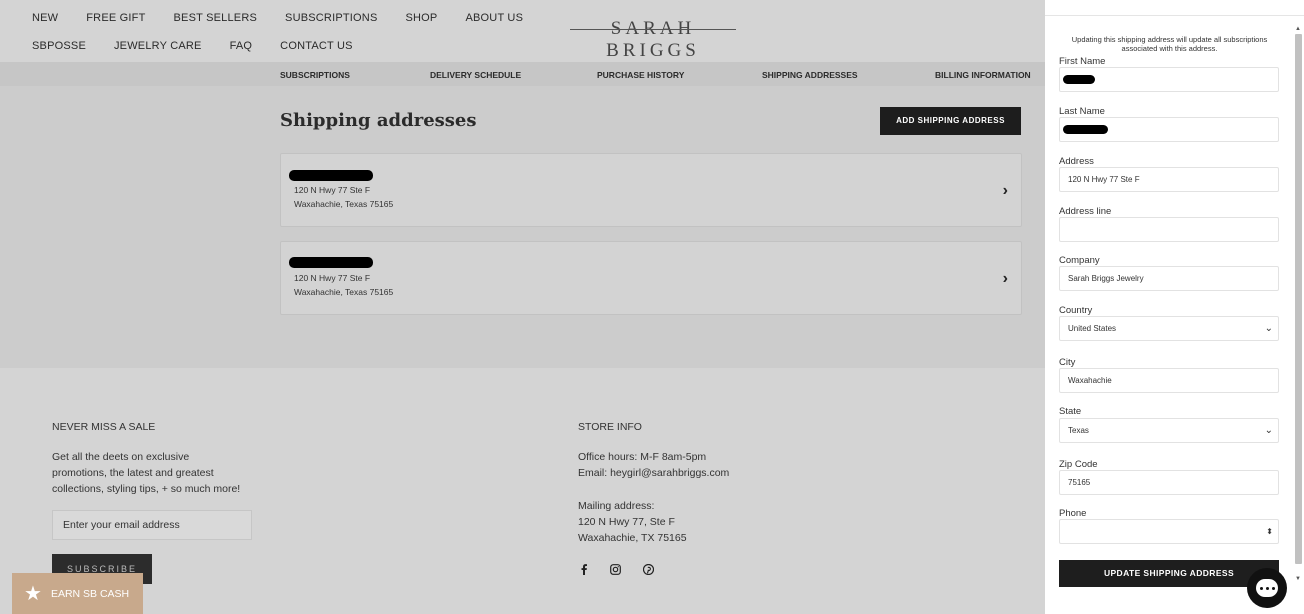 Image resolution: width=1304 pixels, height=614 pixels. Describe the element at coordinates (33, 593) in the screenshot. I see `star-icon: ★` at that location.